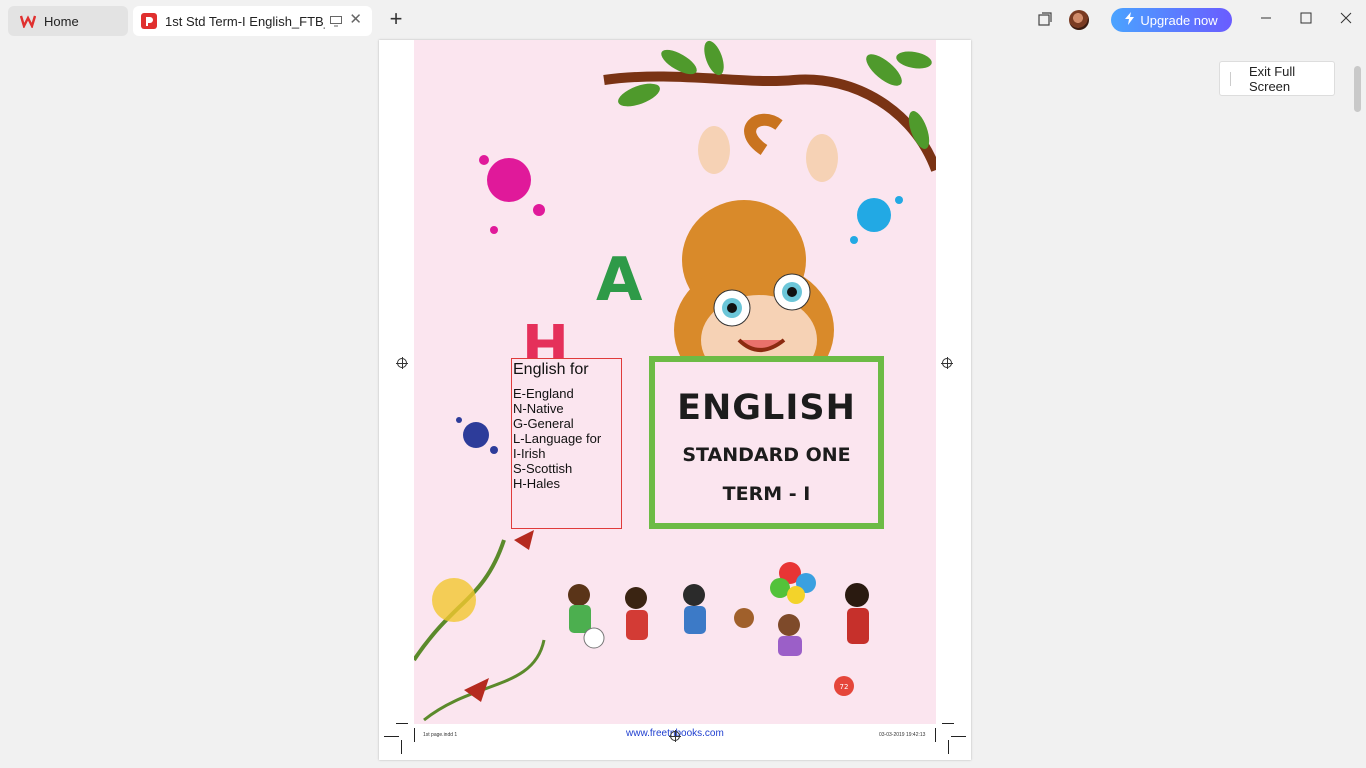  Describe the element at coordinates (557, 438) in the screenshot. I see `acronym-line: L-Language for` at that location.